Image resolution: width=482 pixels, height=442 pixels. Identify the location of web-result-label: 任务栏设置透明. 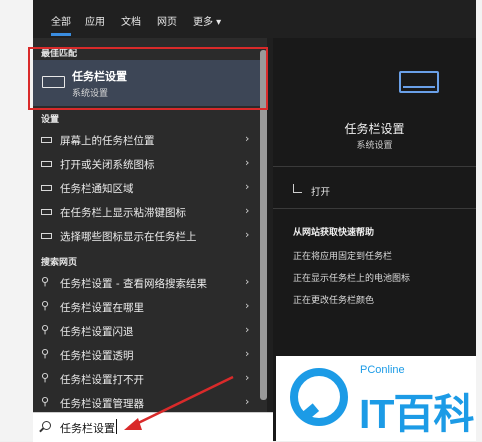
(97, 356).